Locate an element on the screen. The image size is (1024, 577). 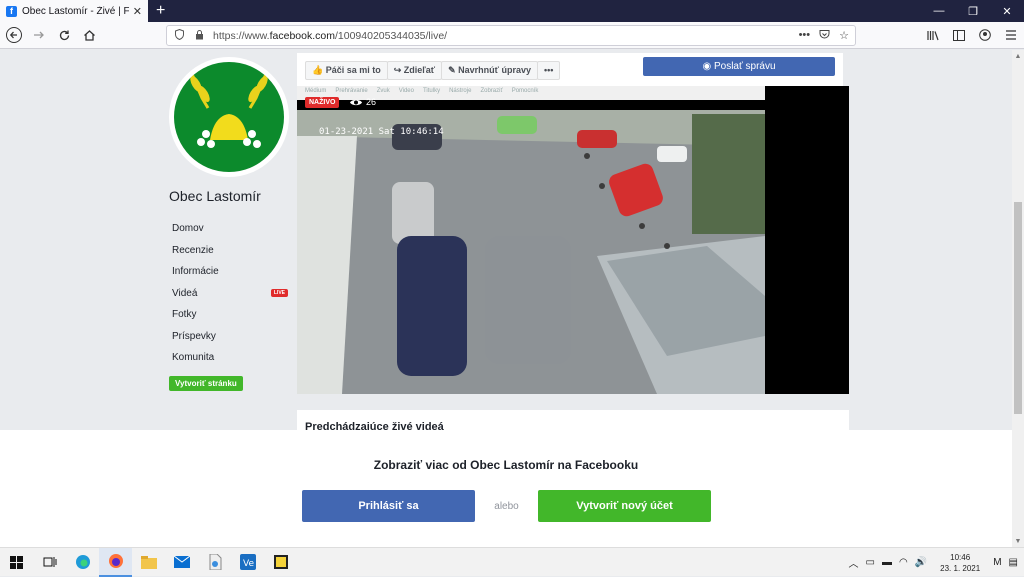
menu-item-pomocnik: Pomocník is located at coordinates (525, 93).